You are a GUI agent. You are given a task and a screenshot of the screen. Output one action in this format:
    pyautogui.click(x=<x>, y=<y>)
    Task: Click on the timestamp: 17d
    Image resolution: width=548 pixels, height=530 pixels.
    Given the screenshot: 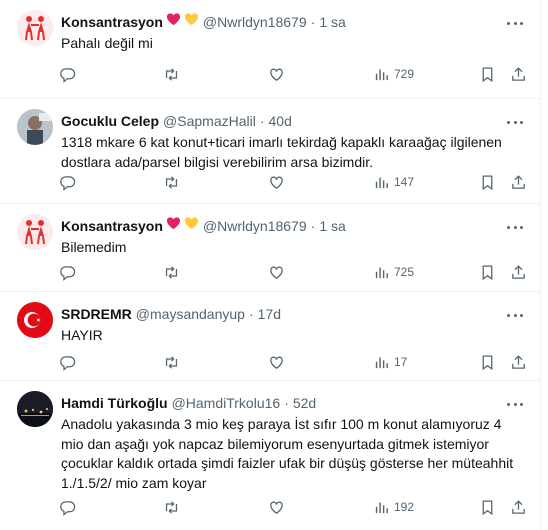 What is the action you would take?
    pyautogui.click(x=269, y=314)
    